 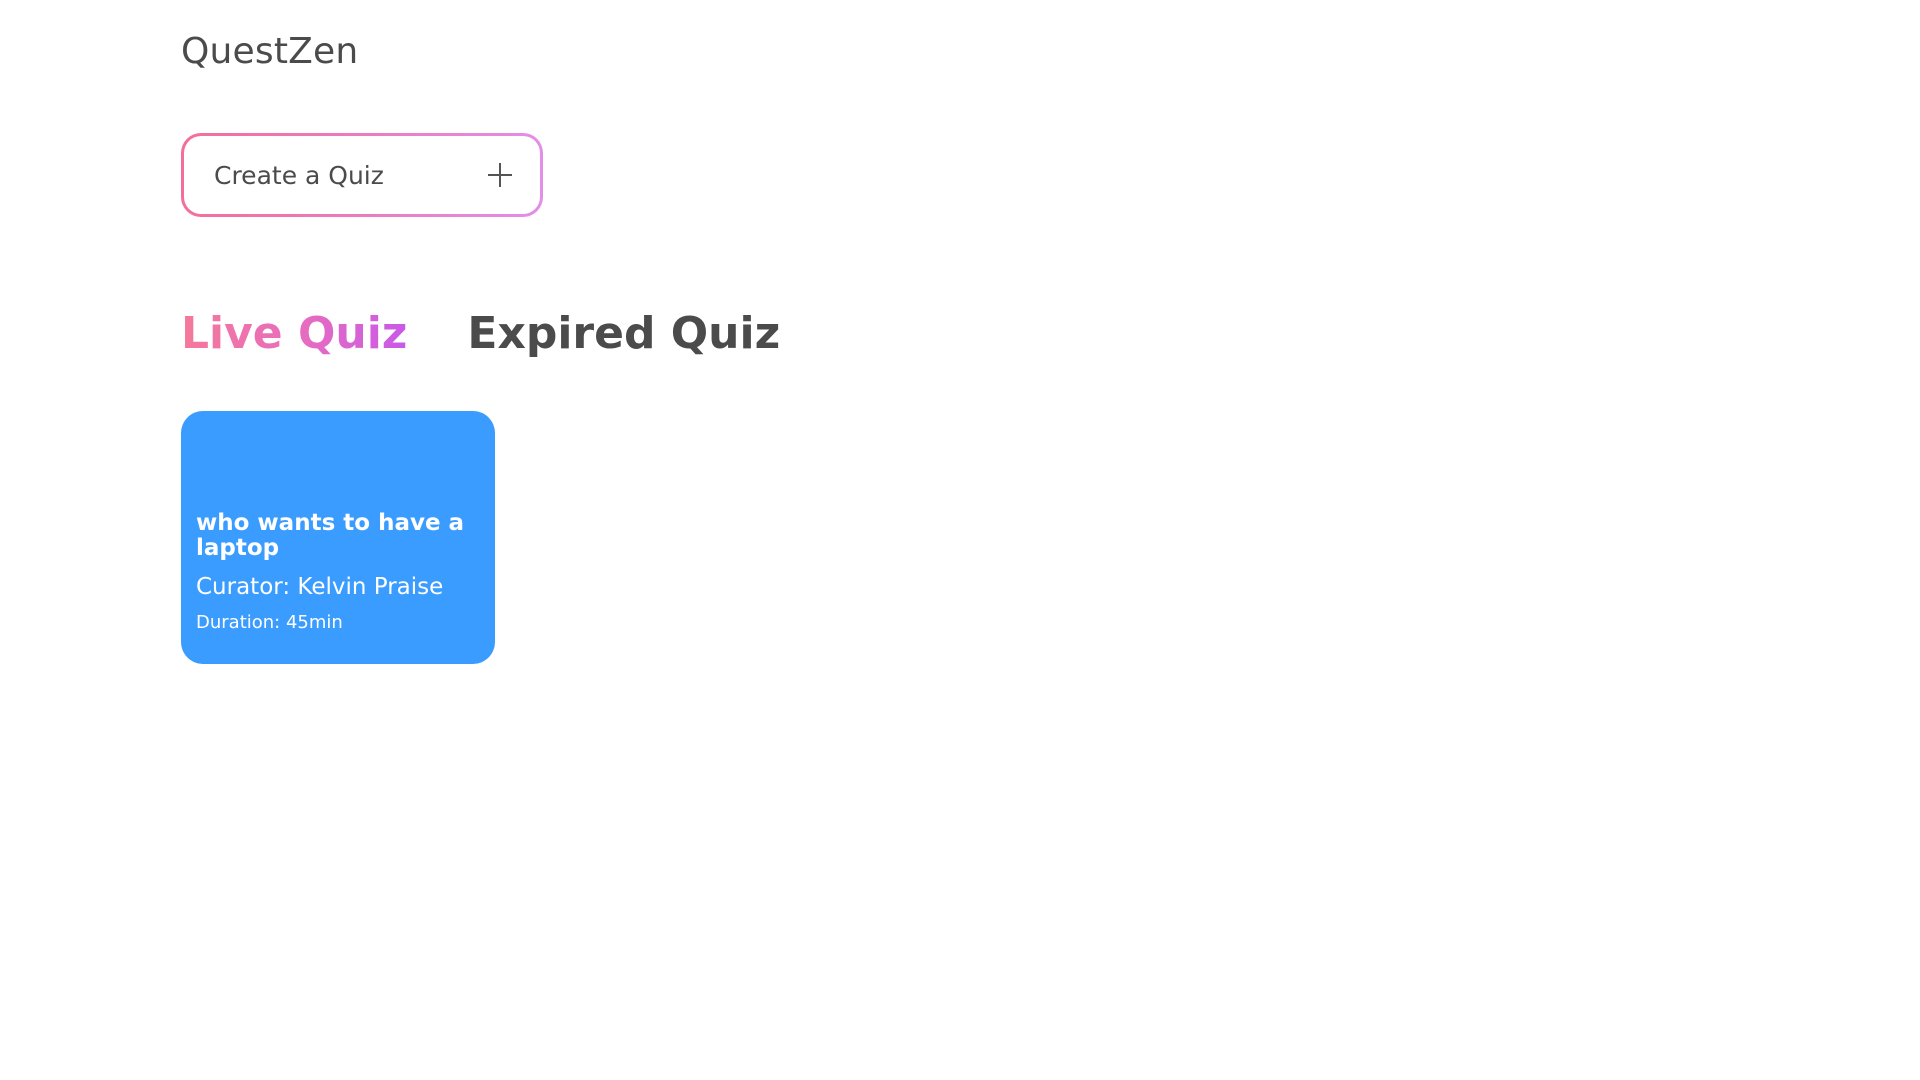 What do you see at coordinates (320, 587) in the screenshot?
I see `quiz-curator: Curator: Kelvin Praise` at bounding box center [320, 587].